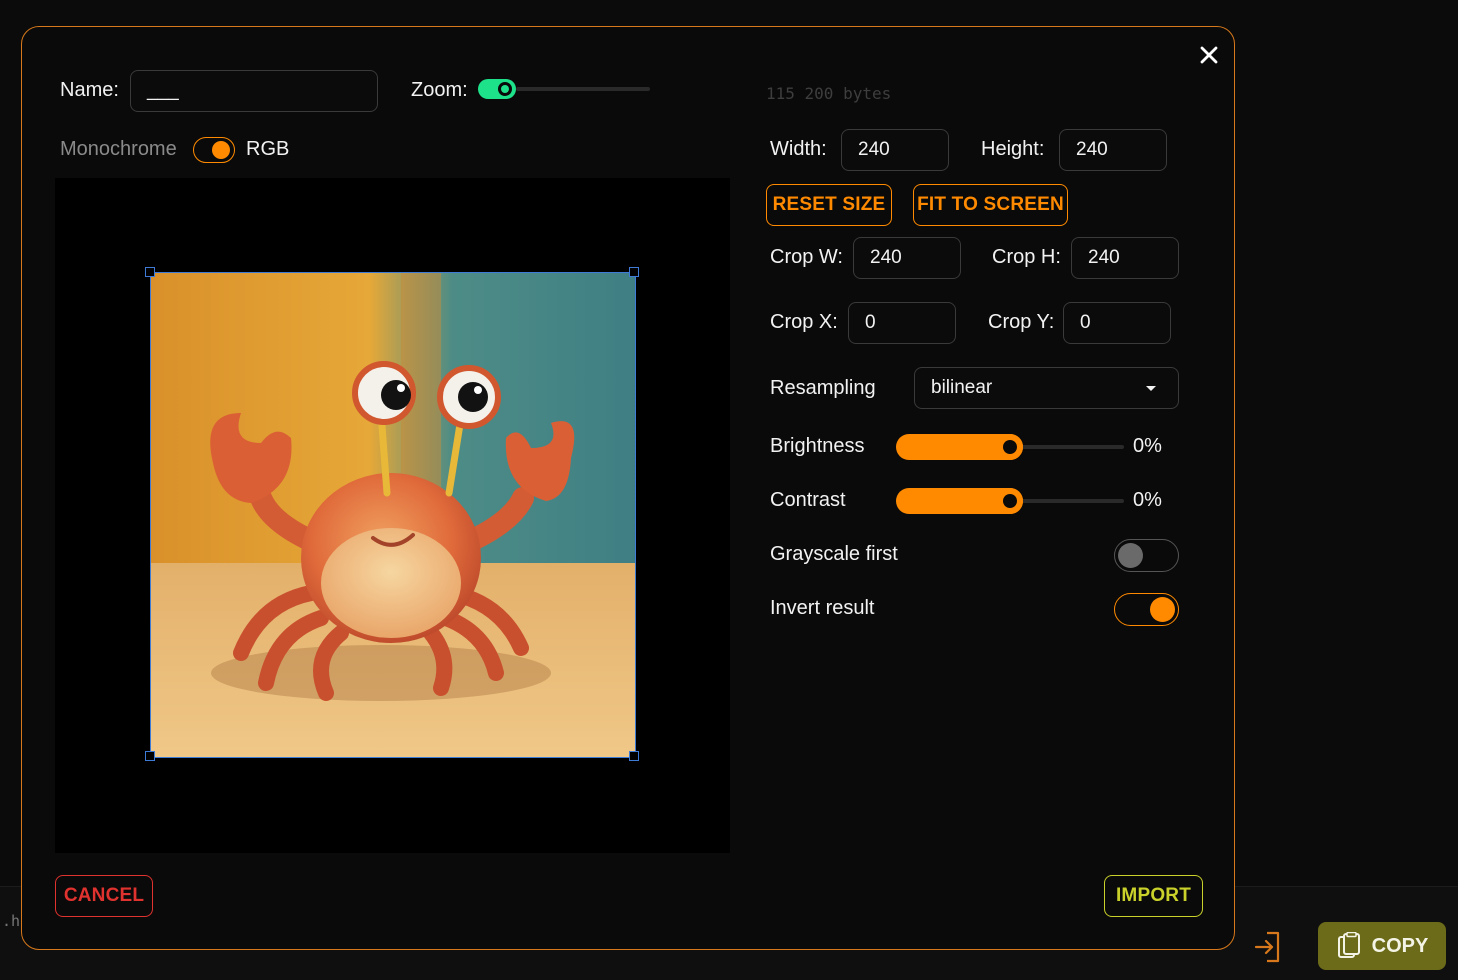 Image resolution: width=1458 pixels, height=980 pixels. I want to click on monochrome-label: Monochrome, so click(118, 149).